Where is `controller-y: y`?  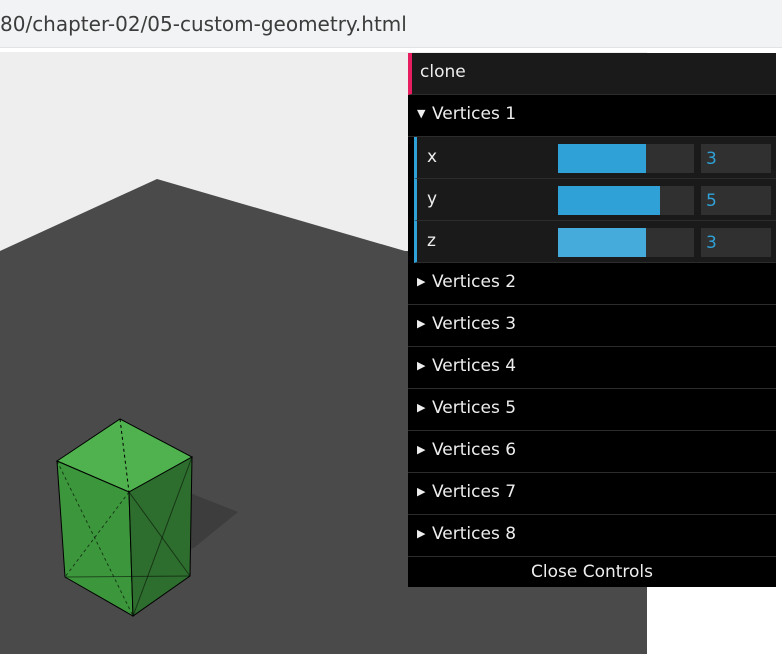 controller-y: y is located at coordinates (595, 200).